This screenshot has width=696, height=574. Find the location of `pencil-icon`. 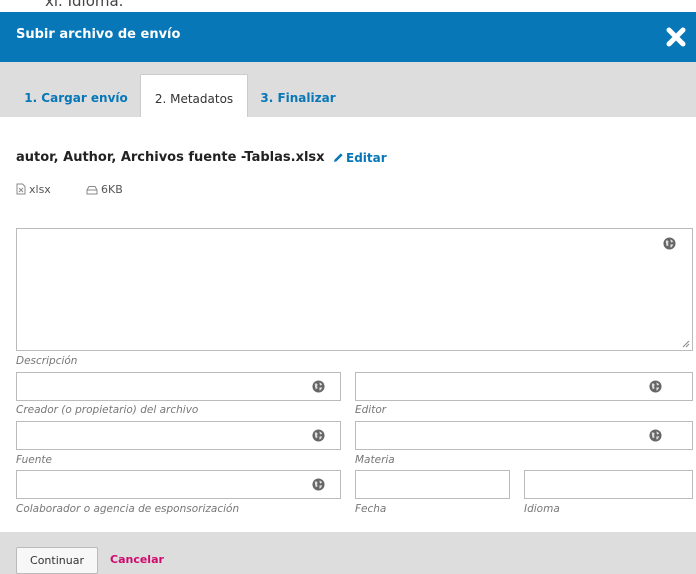

pencil-icon is located at coordinates (338, 157).